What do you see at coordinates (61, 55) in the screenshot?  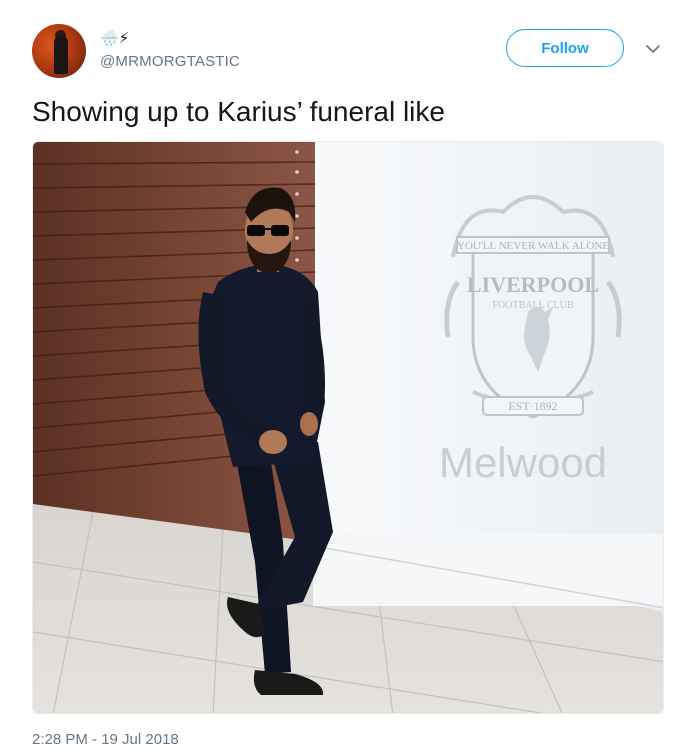 I see `avatar-figure-body` at bounding box center [61, 55].